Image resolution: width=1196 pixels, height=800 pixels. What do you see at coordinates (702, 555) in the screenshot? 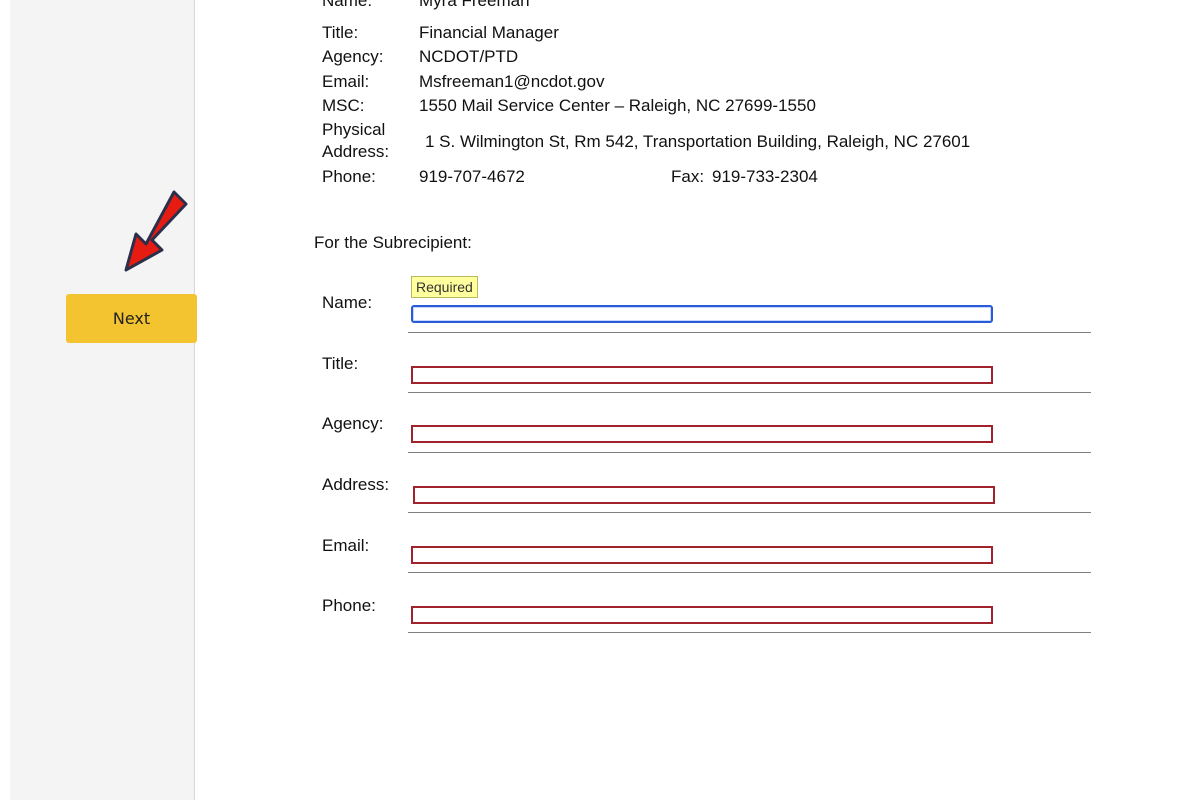
I see `email-field` at bounding box center [702, 555].